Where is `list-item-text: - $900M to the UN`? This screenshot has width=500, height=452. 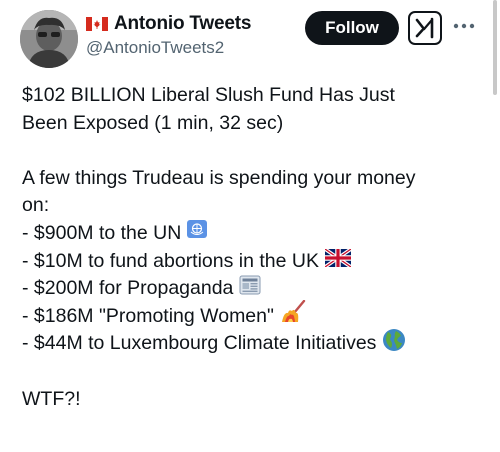 list-item-text: - $900M to the UN is located at coordinates (102, 232).